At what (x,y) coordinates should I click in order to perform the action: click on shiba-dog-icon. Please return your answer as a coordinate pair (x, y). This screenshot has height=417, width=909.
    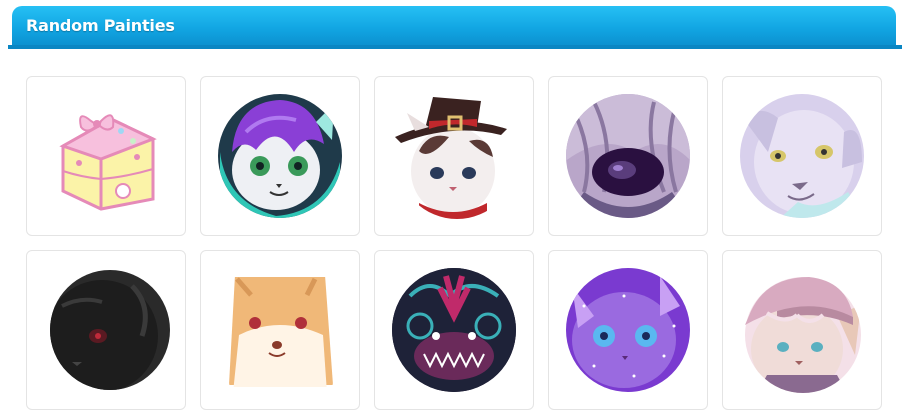
    Looking at the image, I should click on (281, 332).